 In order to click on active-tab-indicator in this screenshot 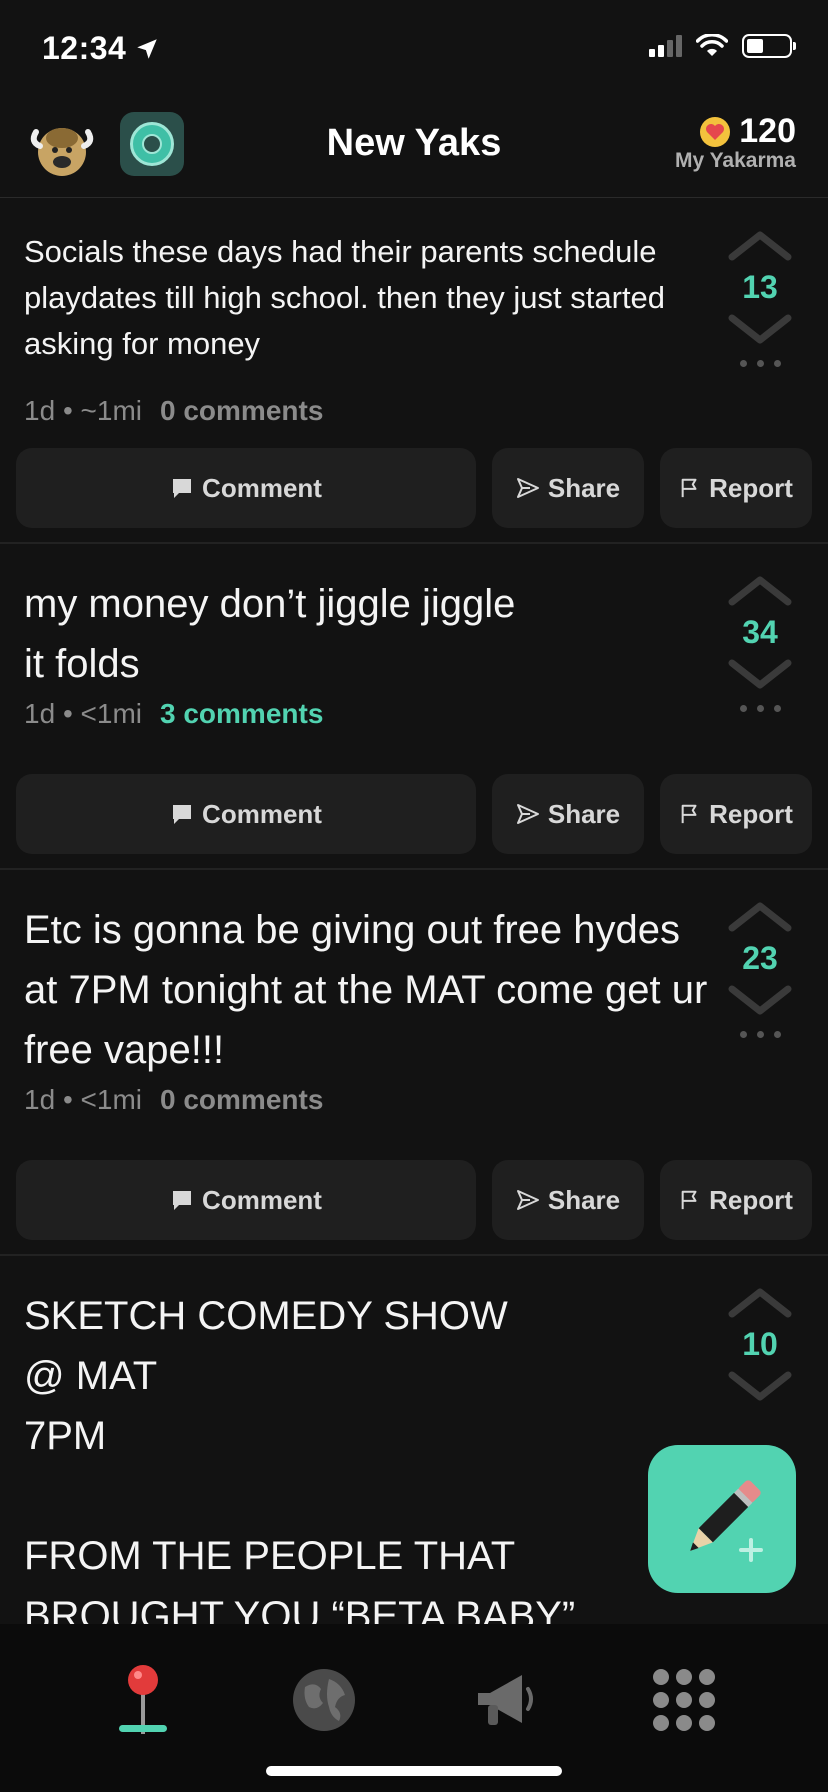, I will do `click(143, 1728)`.